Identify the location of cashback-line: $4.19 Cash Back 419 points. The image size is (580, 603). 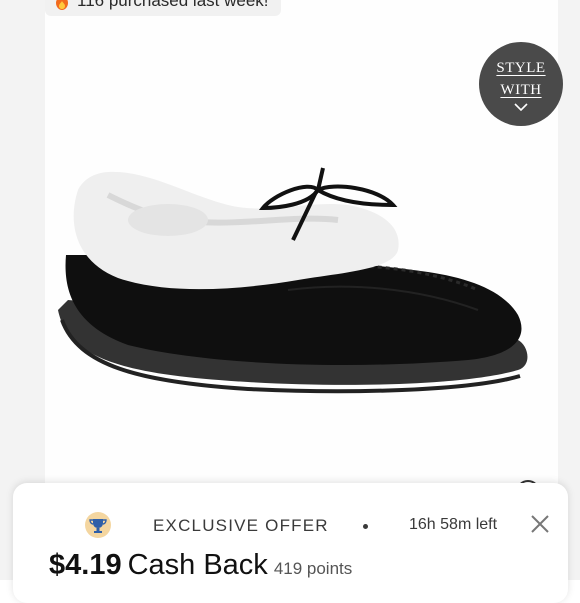
(200, 565).